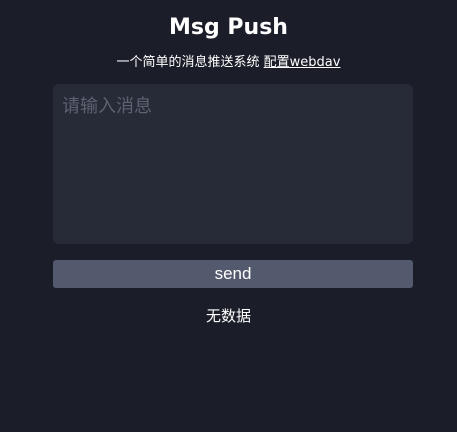 The image size is (457, 432). I want to click on subtitle-text: 一个简单的消息推送系统, so click(188, 62).